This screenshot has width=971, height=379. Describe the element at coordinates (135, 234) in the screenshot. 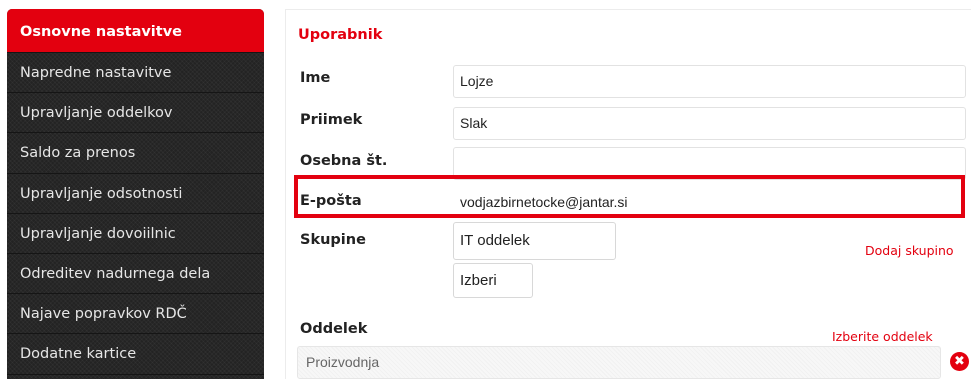

I see `sidebar-item-upravljanje-dovolilnic: Upravljanje dovoiilnic` at that location.